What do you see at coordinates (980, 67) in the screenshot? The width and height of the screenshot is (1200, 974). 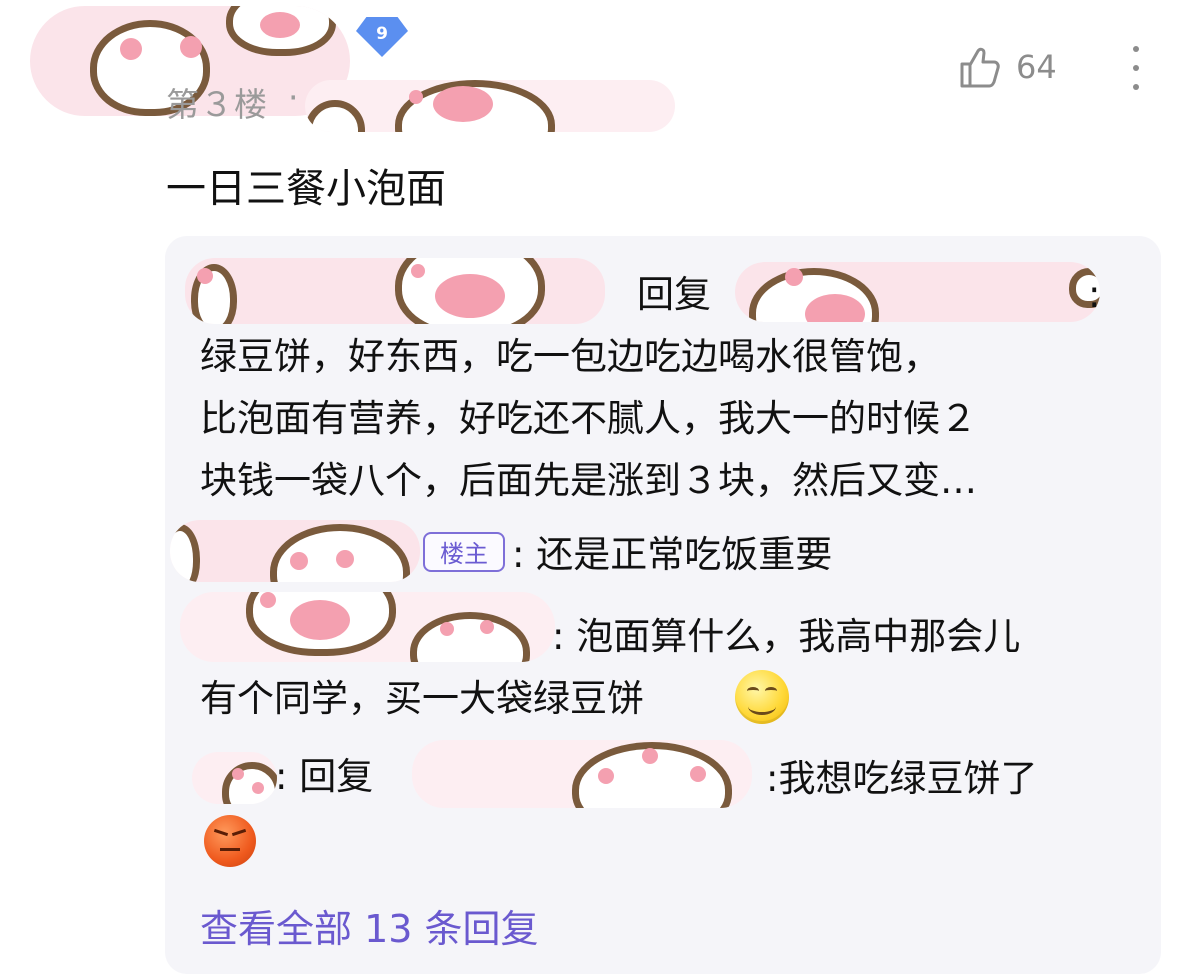 I see `thumbs-up-icon` at bounding box center [980, 67].